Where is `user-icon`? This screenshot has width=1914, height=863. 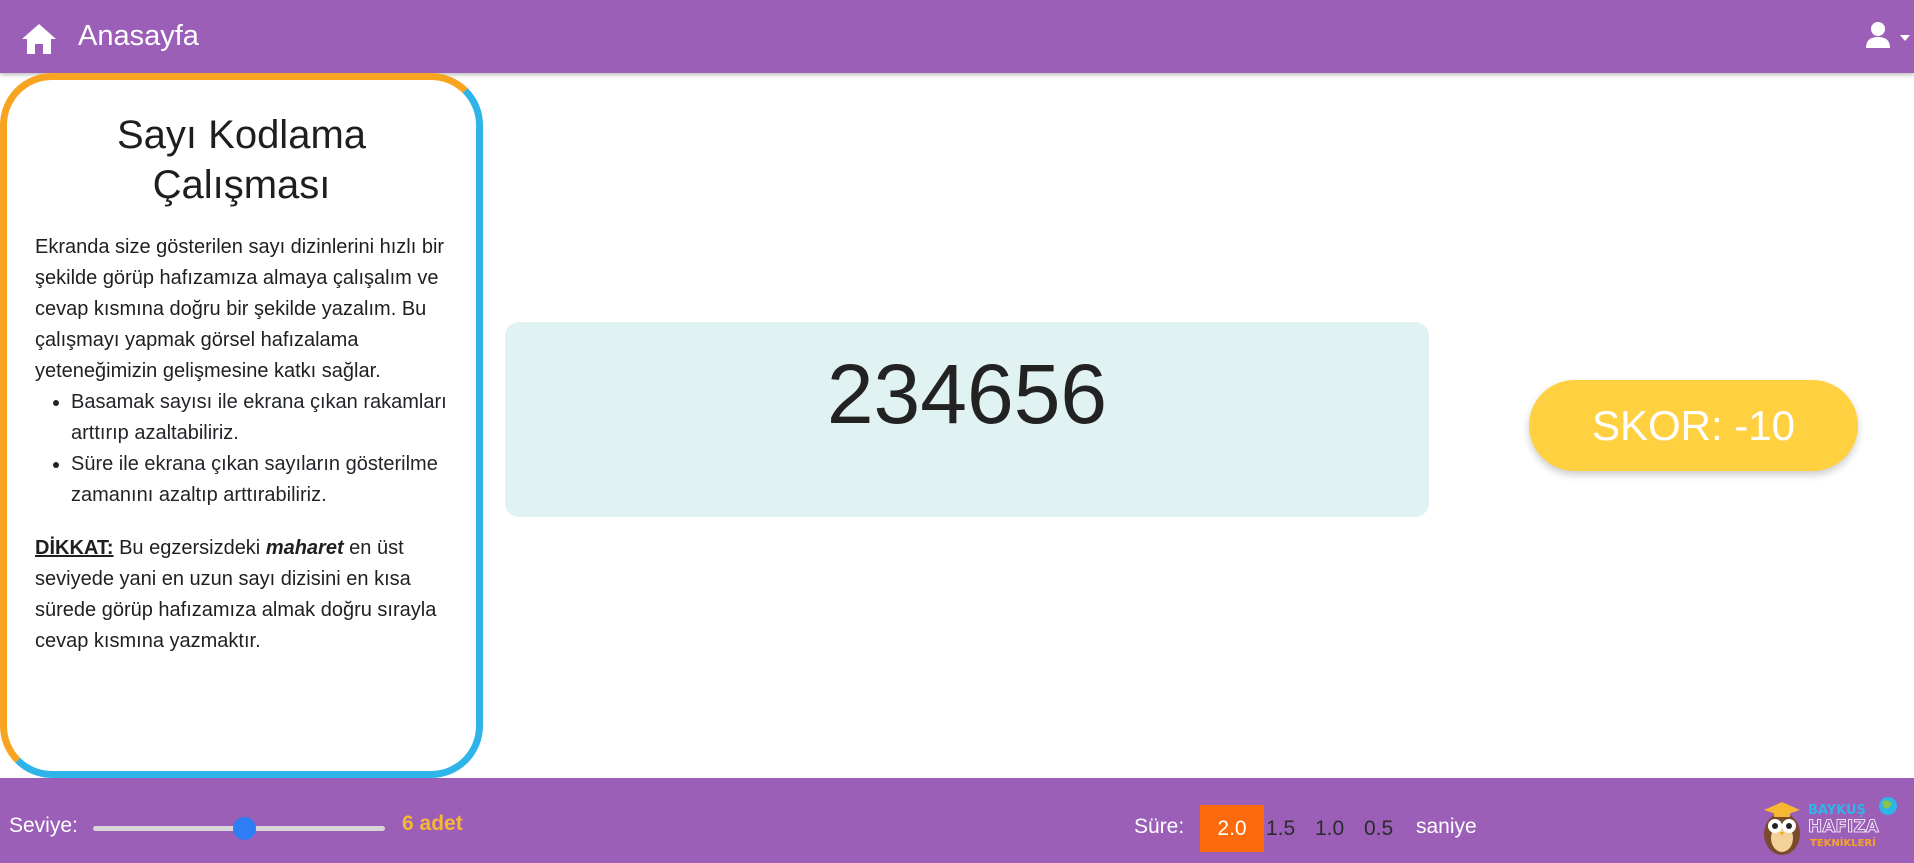
user-icon is located at coordinates (1889, 37).